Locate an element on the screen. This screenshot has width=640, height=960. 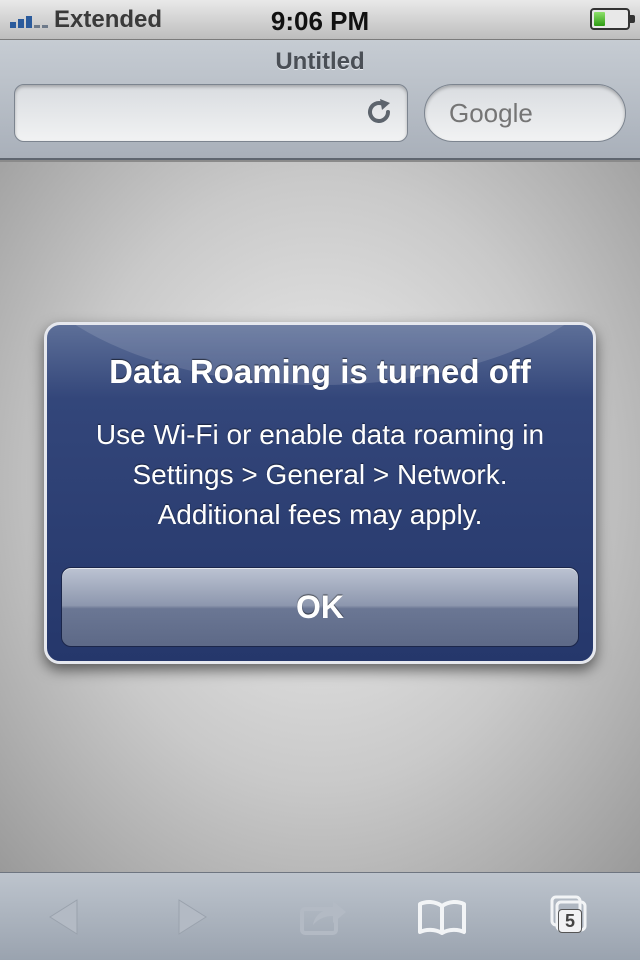
alert-message-line: Additional fees may apply. is located at coordinates (320, 514).